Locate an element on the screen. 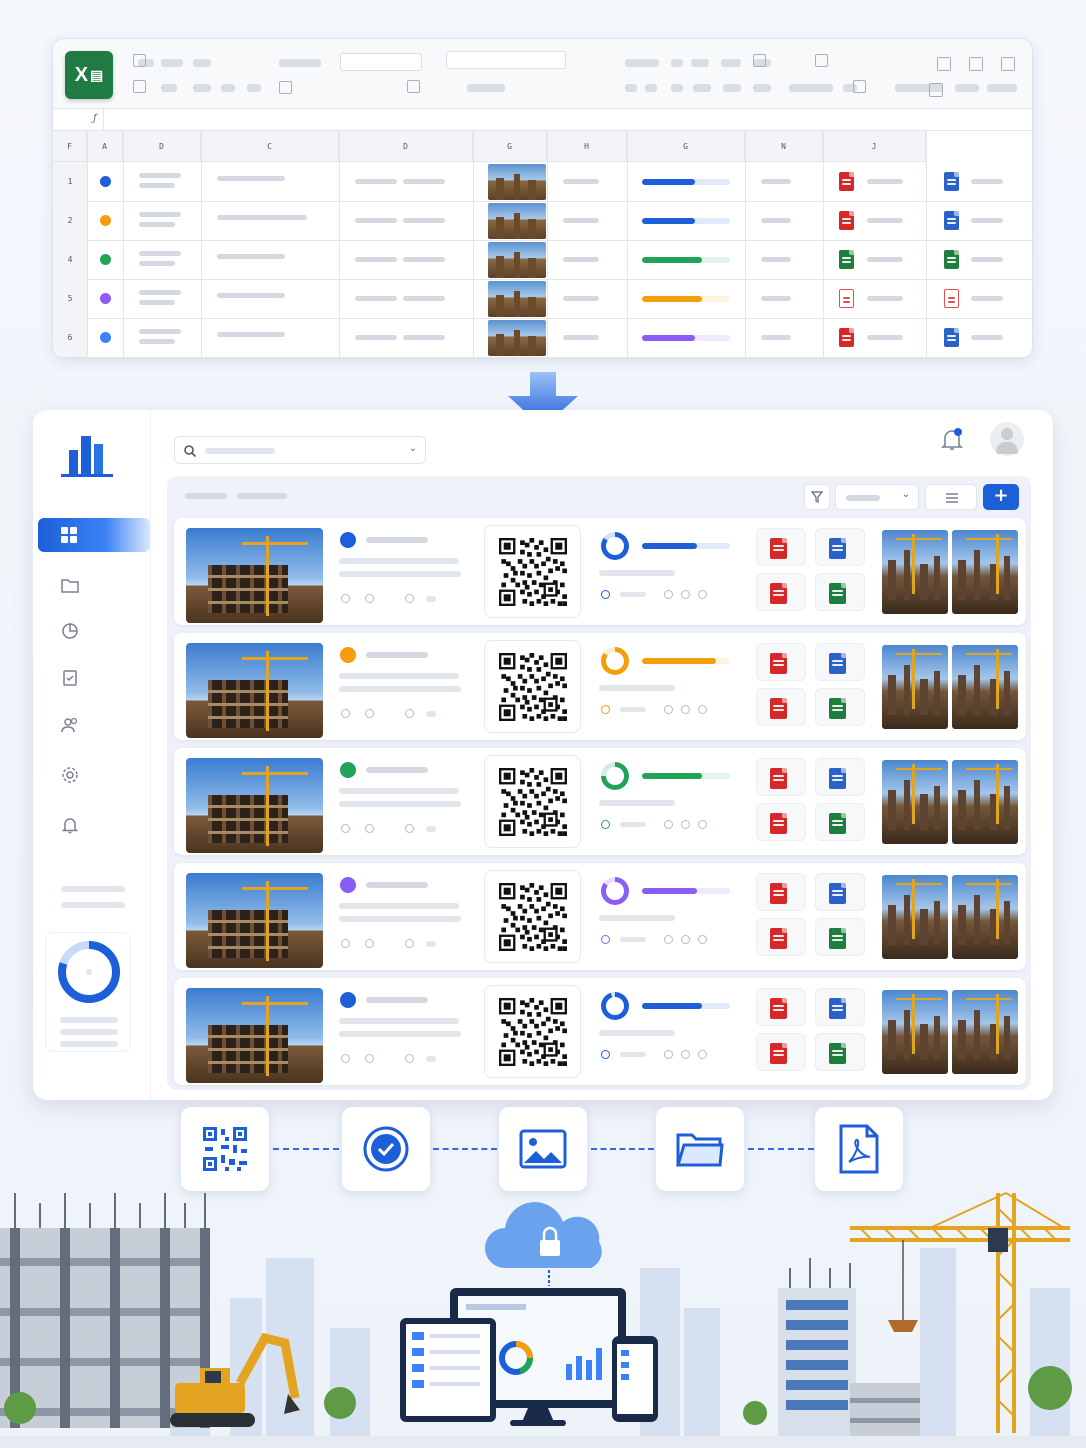 This screenshot has height=1448, width=1086. workflow-step-pdf is located at coordinates (859, 1149).